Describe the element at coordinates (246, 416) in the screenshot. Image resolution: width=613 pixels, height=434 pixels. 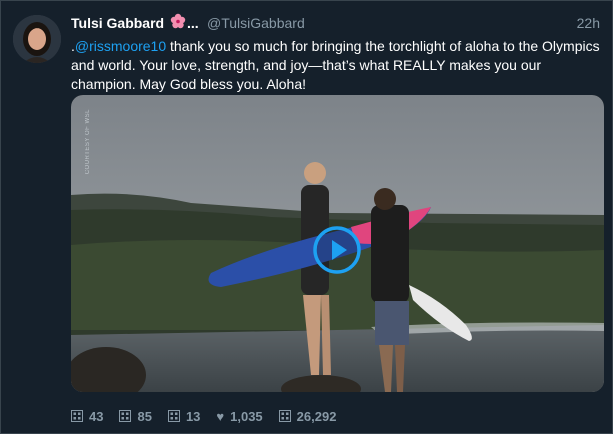
I see `like-count: 1,035` at that location.